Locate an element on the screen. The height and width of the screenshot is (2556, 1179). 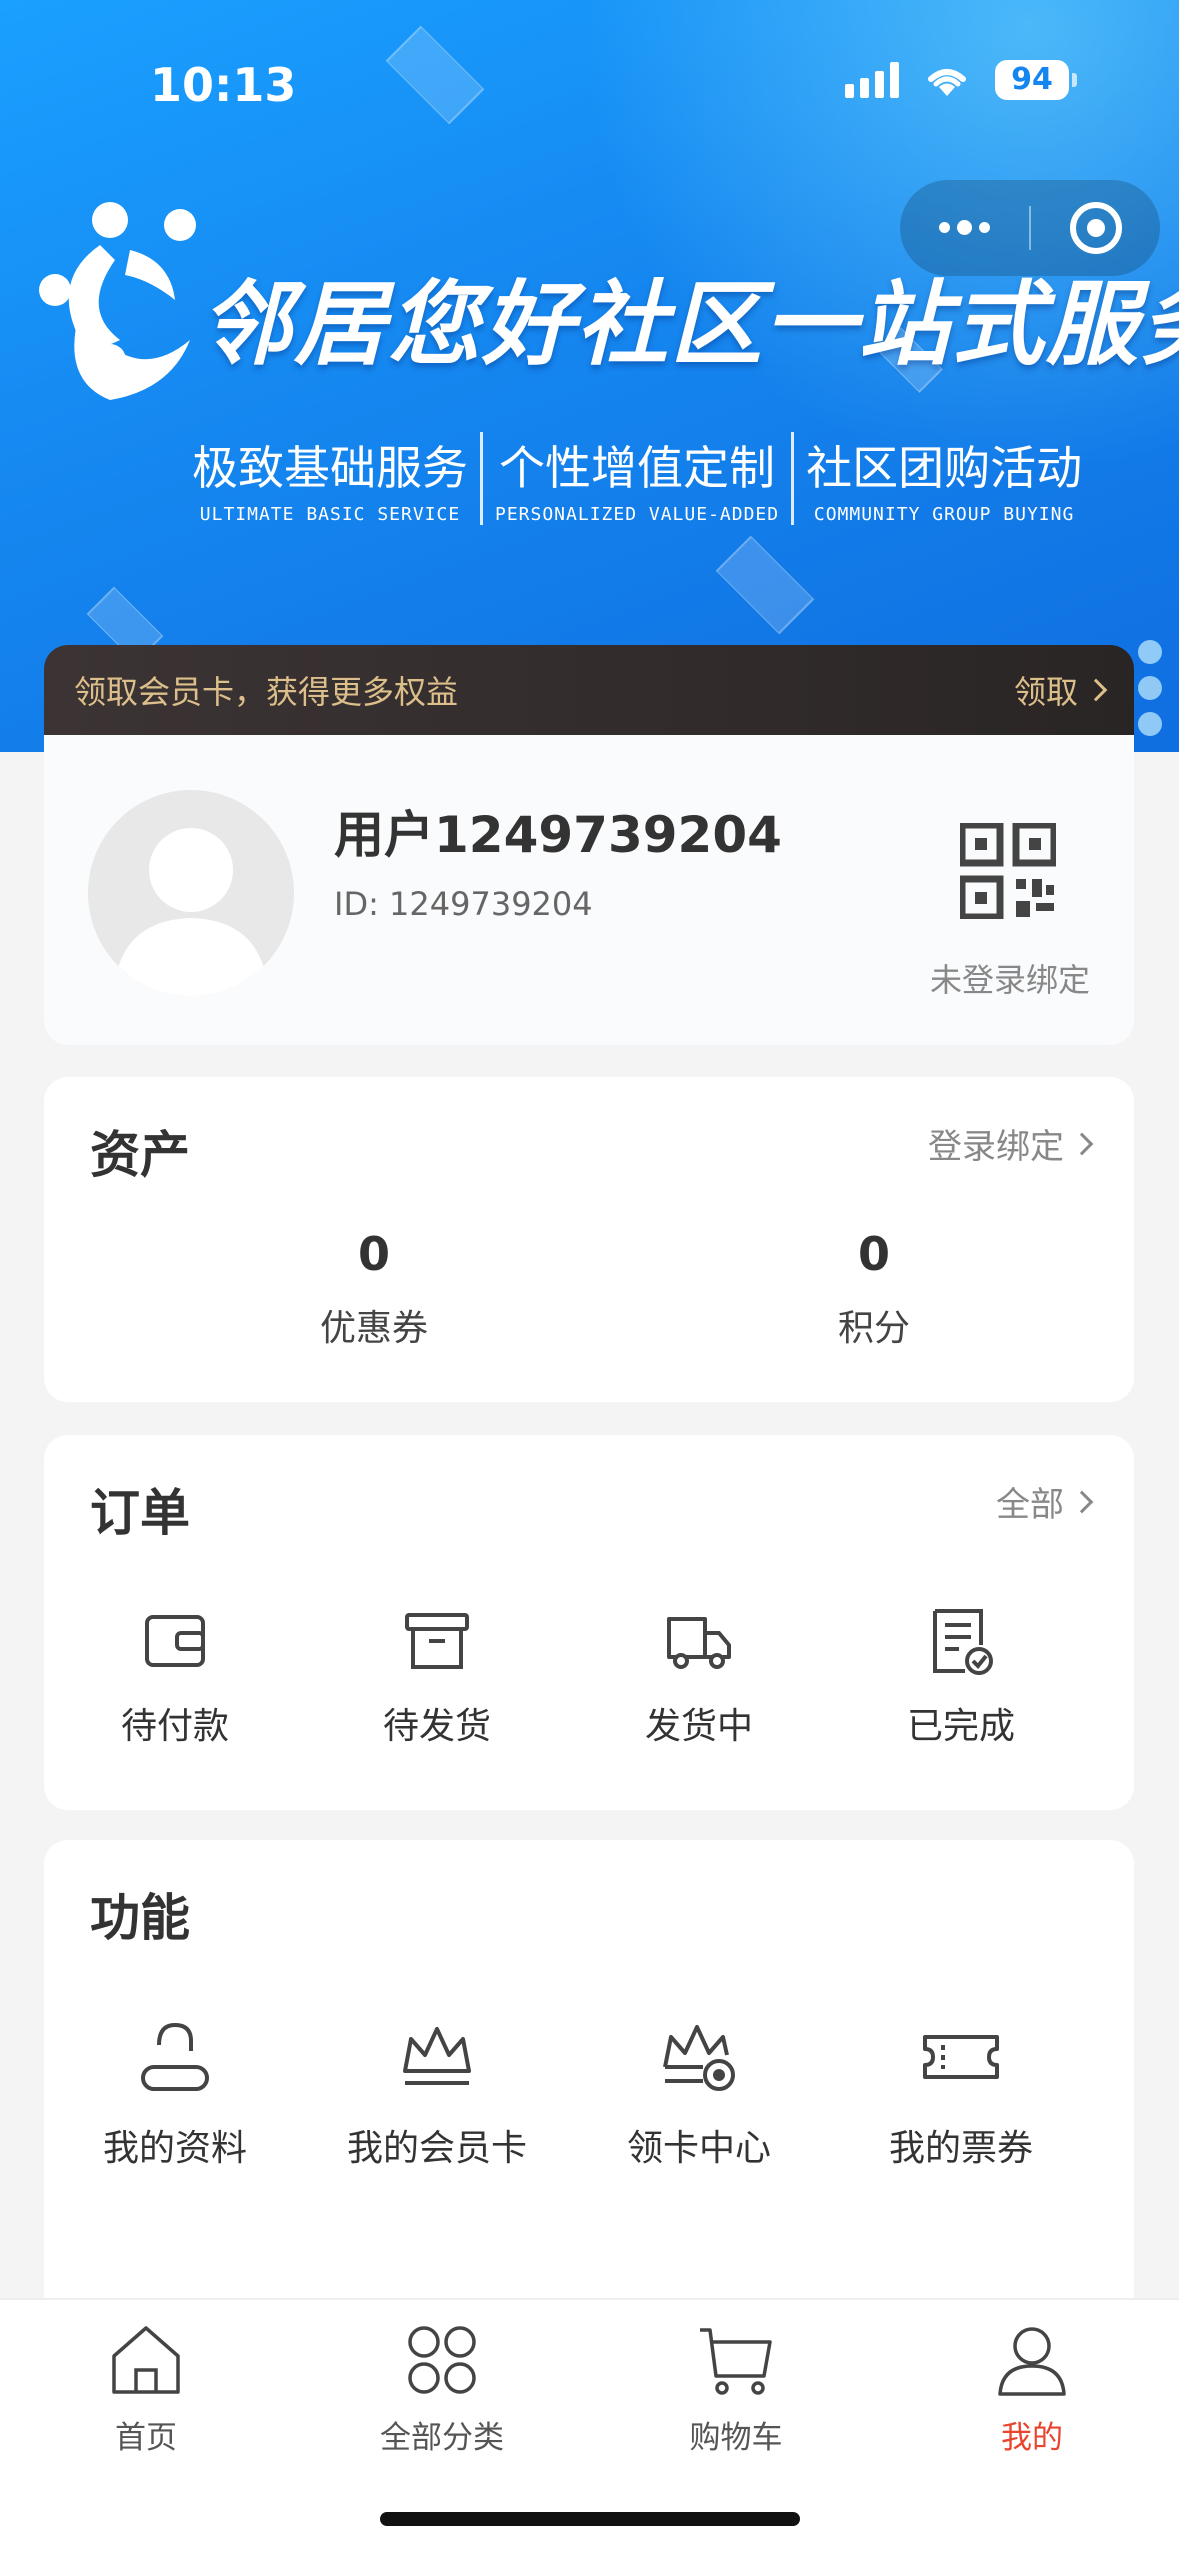
coupon-label: 优惠券 is located at coordinates (373, 1328).